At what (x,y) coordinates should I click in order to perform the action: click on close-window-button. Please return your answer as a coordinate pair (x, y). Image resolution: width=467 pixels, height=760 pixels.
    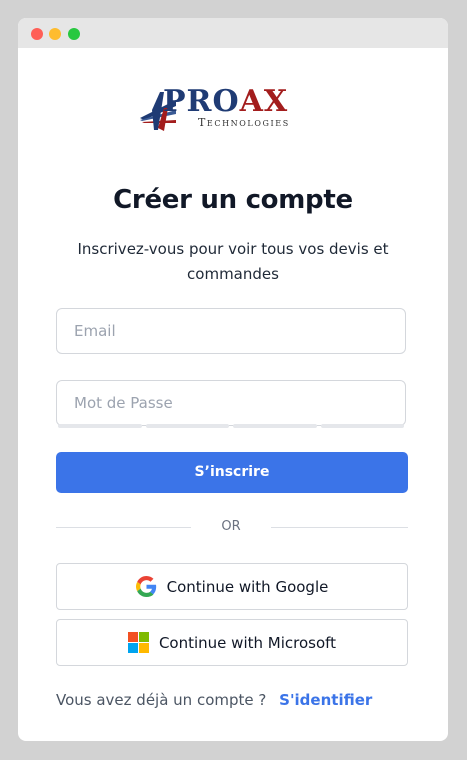
    Looking at the image, I should click on (37, 34).